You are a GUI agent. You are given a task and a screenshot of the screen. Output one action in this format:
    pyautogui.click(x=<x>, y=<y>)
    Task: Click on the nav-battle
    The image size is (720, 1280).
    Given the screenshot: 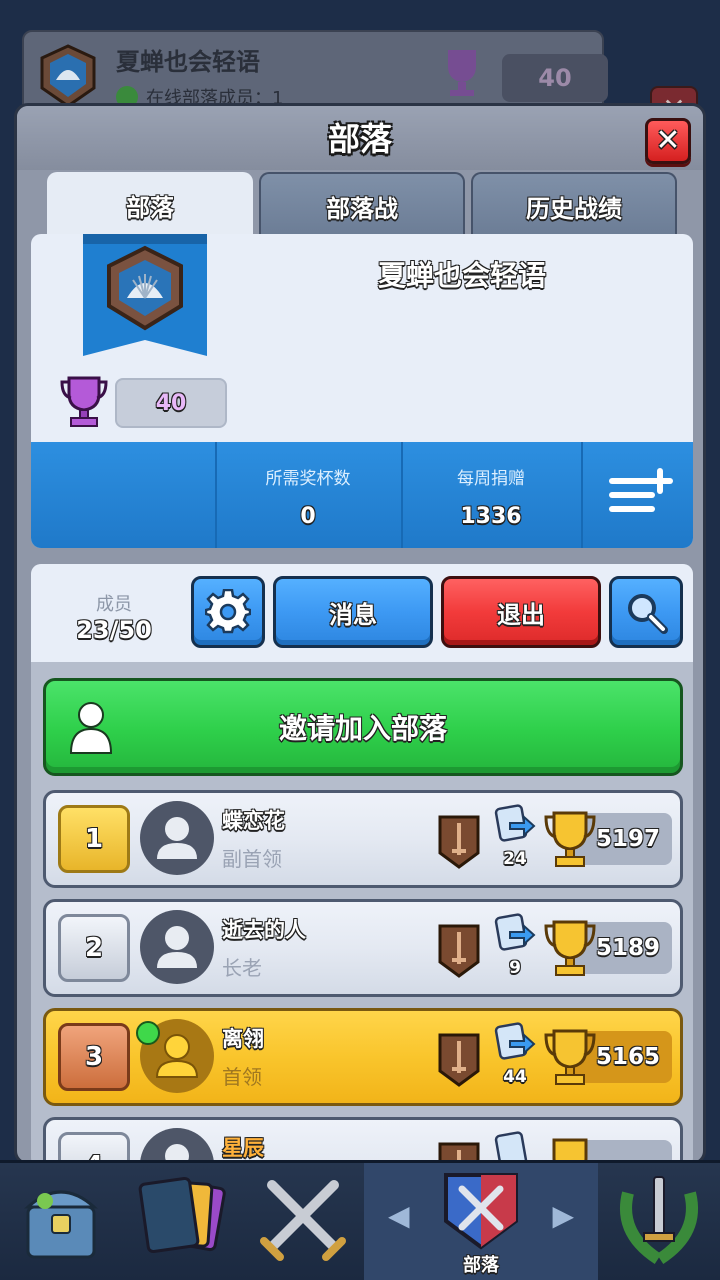 What is the action you would take?
    pyautogui.click(x=303, y=1221)
    